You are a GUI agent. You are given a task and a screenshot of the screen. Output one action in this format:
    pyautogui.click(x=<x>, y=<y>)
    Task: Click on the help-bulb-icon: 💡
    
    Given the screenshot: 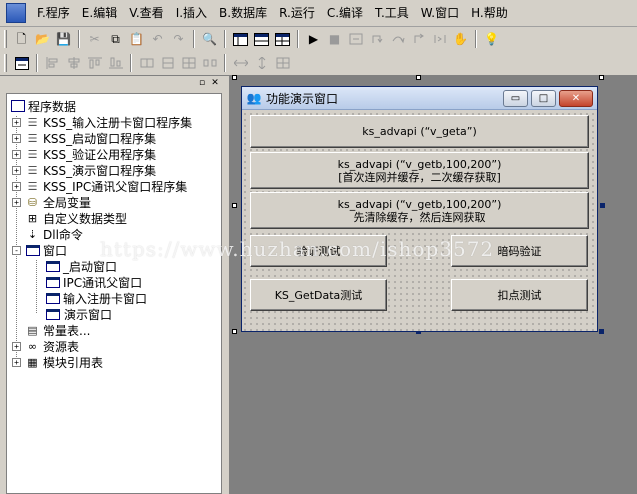 What is the action you would take?
    pyautogui.click(x=491, y=39)
    